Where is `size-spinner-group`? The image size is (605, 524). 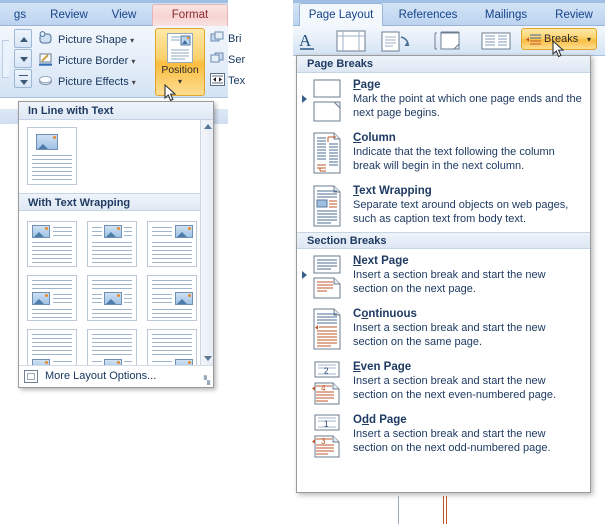
size-spinner-group is located at coordinates (23, 60).